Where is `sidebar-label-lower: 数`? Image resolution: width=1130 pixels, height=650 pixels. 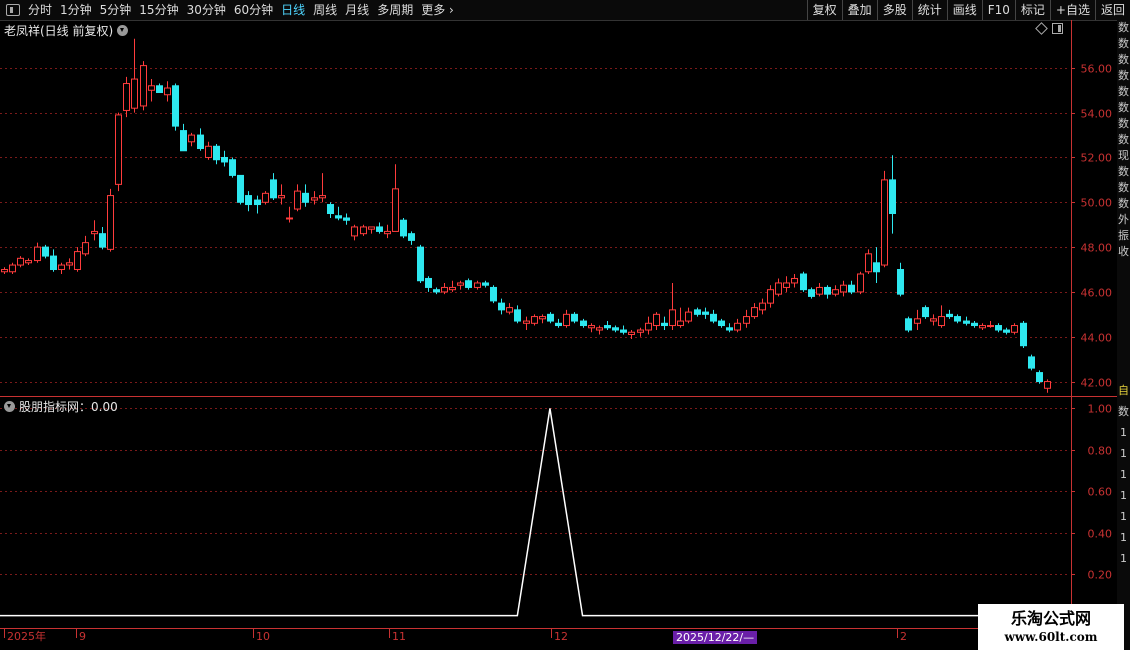
sidebar-label-lower: 数 is located at coordinates (1123, 411).